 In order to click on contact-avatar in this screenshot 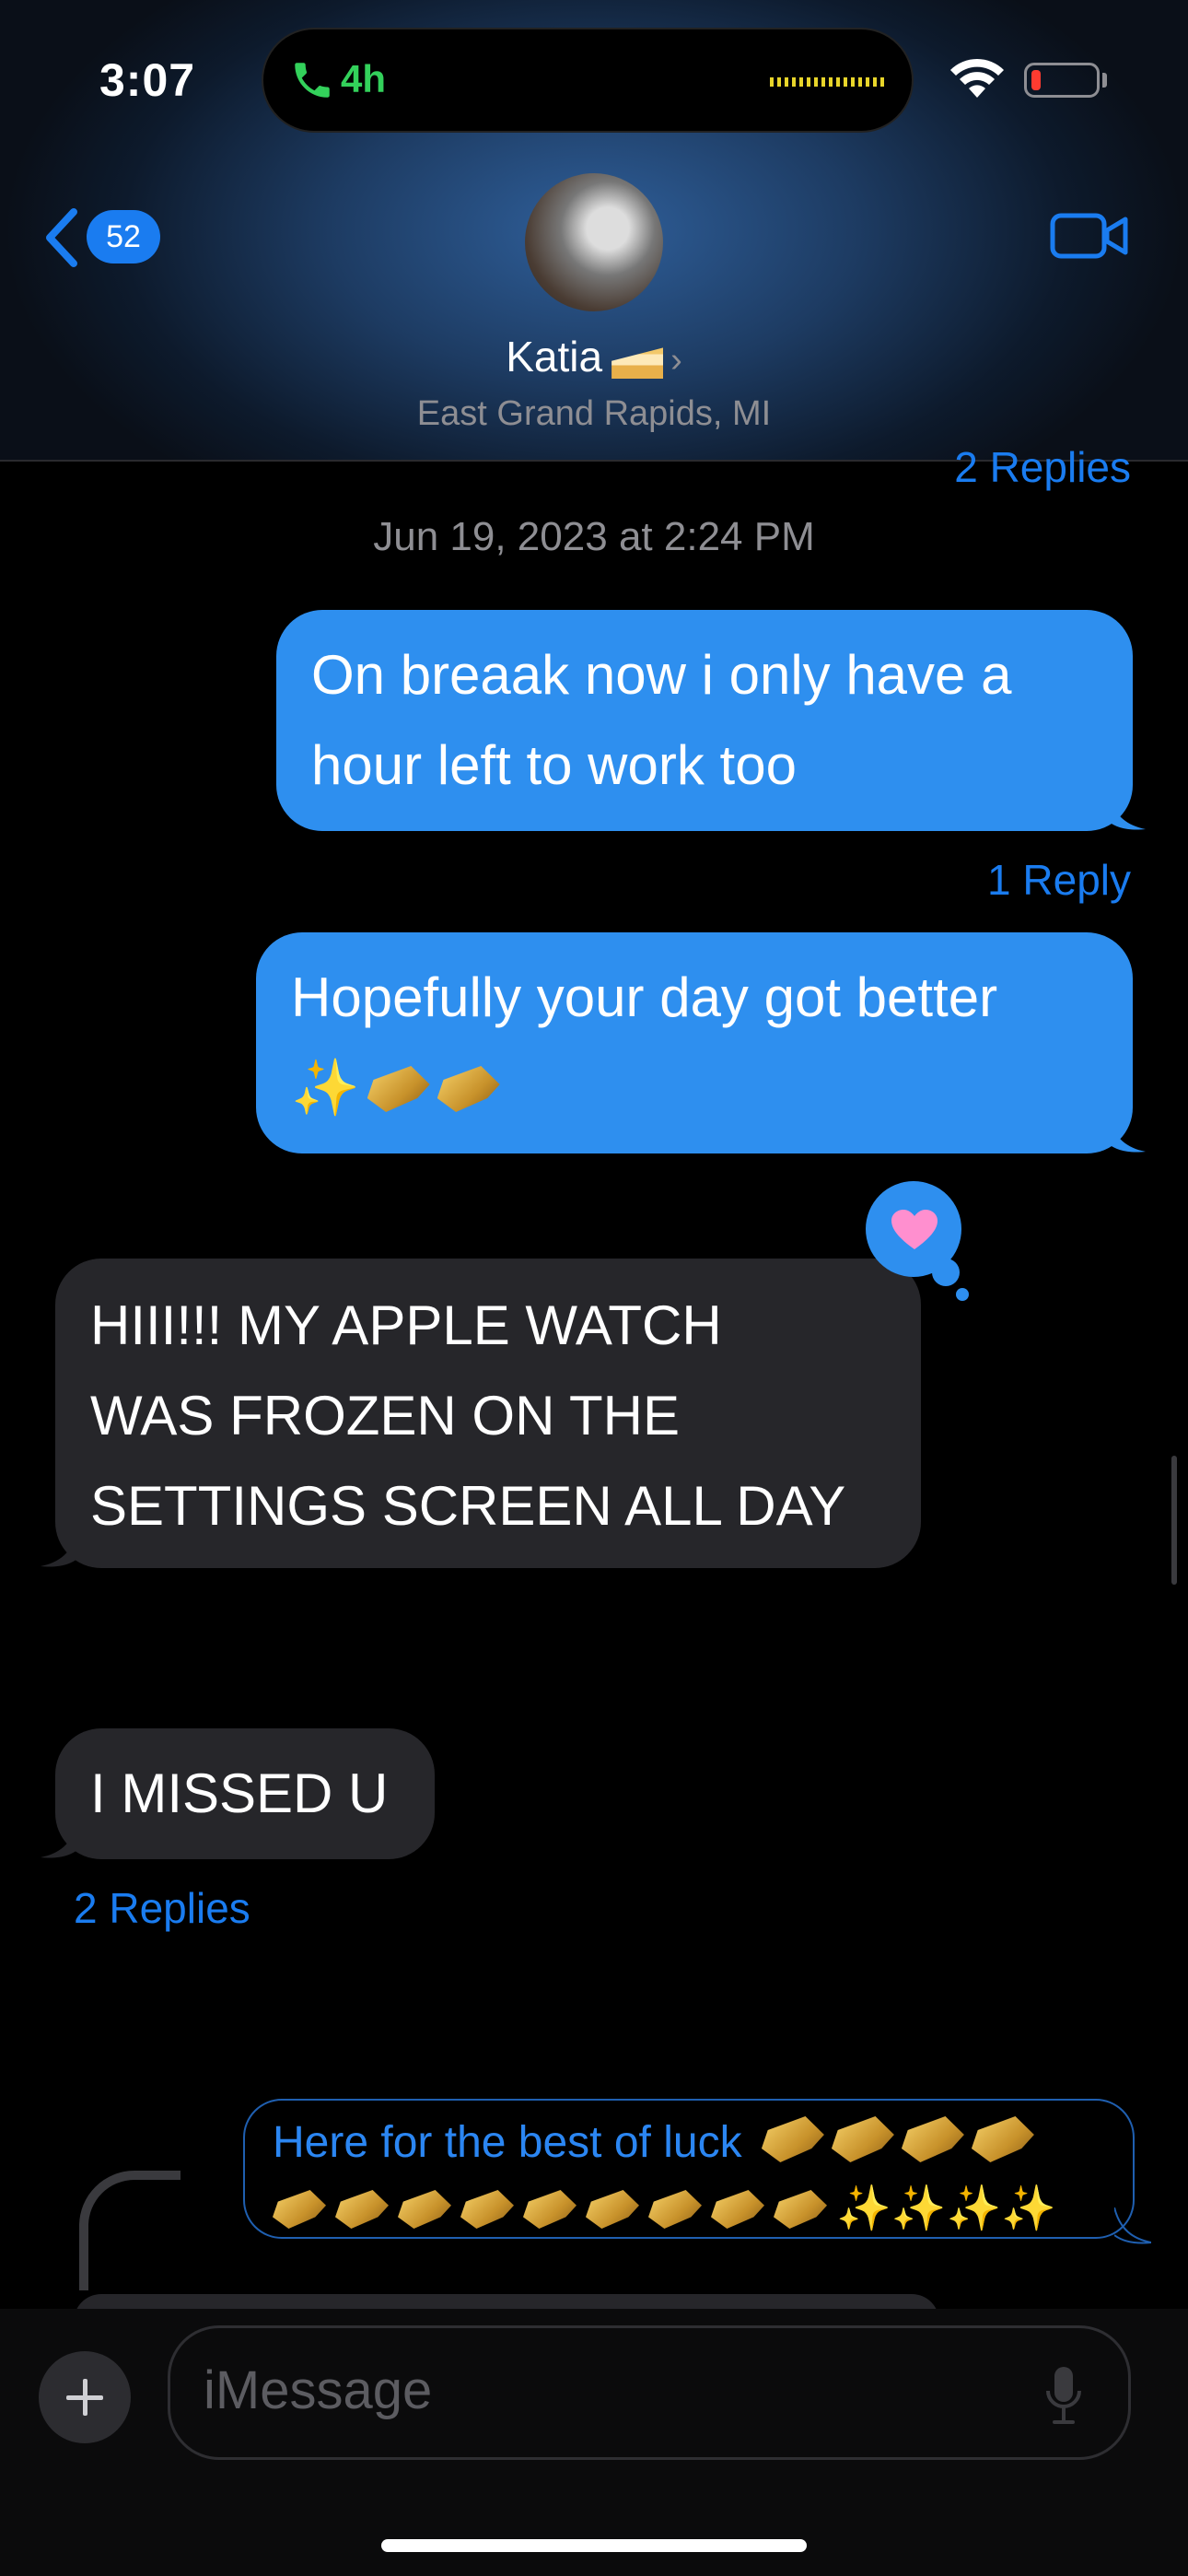, I will do `click(594, 242)`.